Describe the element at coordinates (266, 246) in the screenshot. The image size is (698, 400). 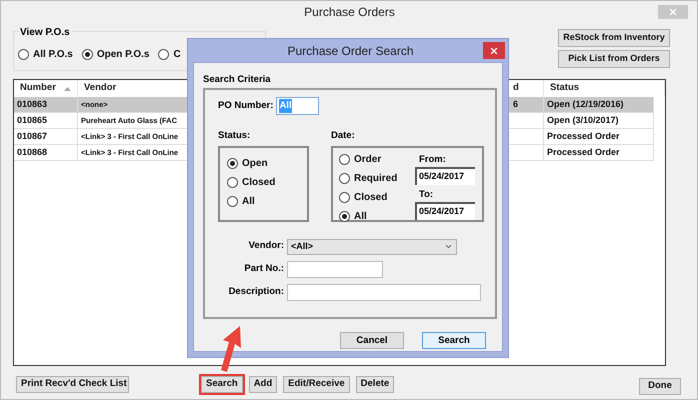
I see `field-label: Vendor:` at that location.